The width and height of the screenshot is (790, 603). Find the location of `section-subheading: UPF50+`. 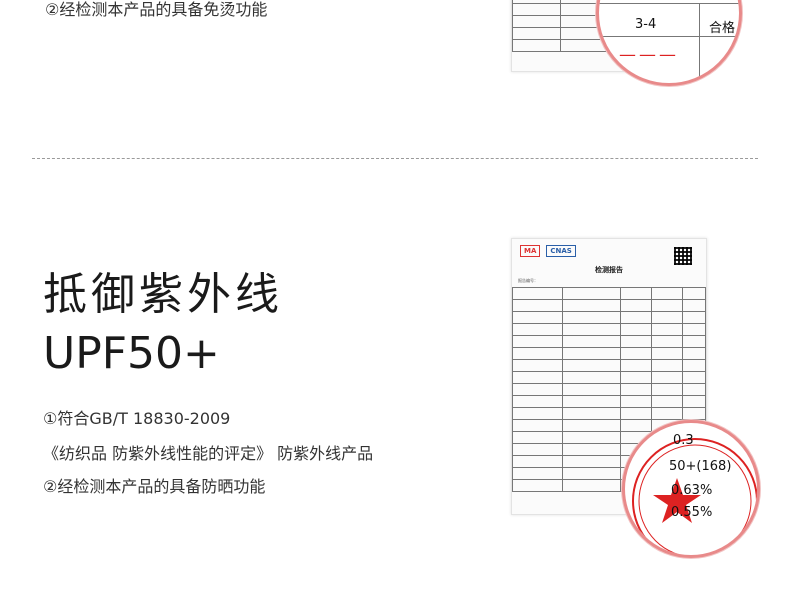

section-subheading: UPF50+ is located at coordinates (131, 353).